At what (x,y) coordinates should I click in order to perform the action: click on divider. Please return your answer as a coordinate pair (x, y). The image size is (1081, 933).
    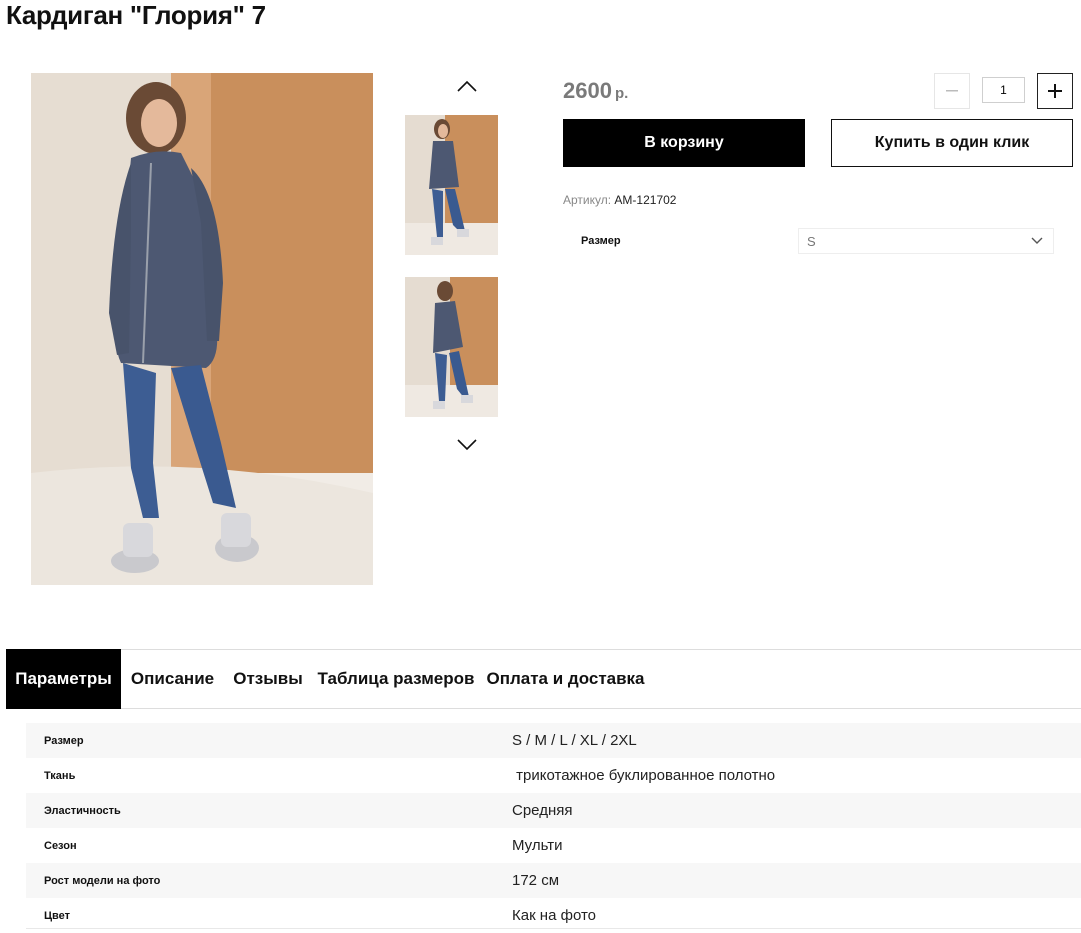
    Looking at the image, I should click on (553, 928).